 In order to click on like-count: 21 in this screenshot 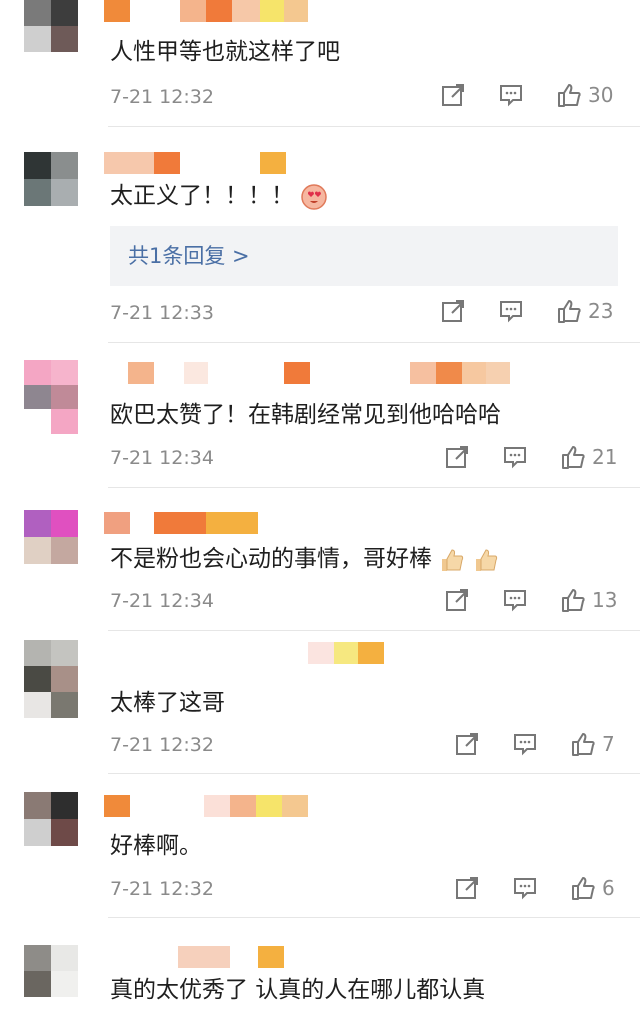, I will do `click(605, 457)`.